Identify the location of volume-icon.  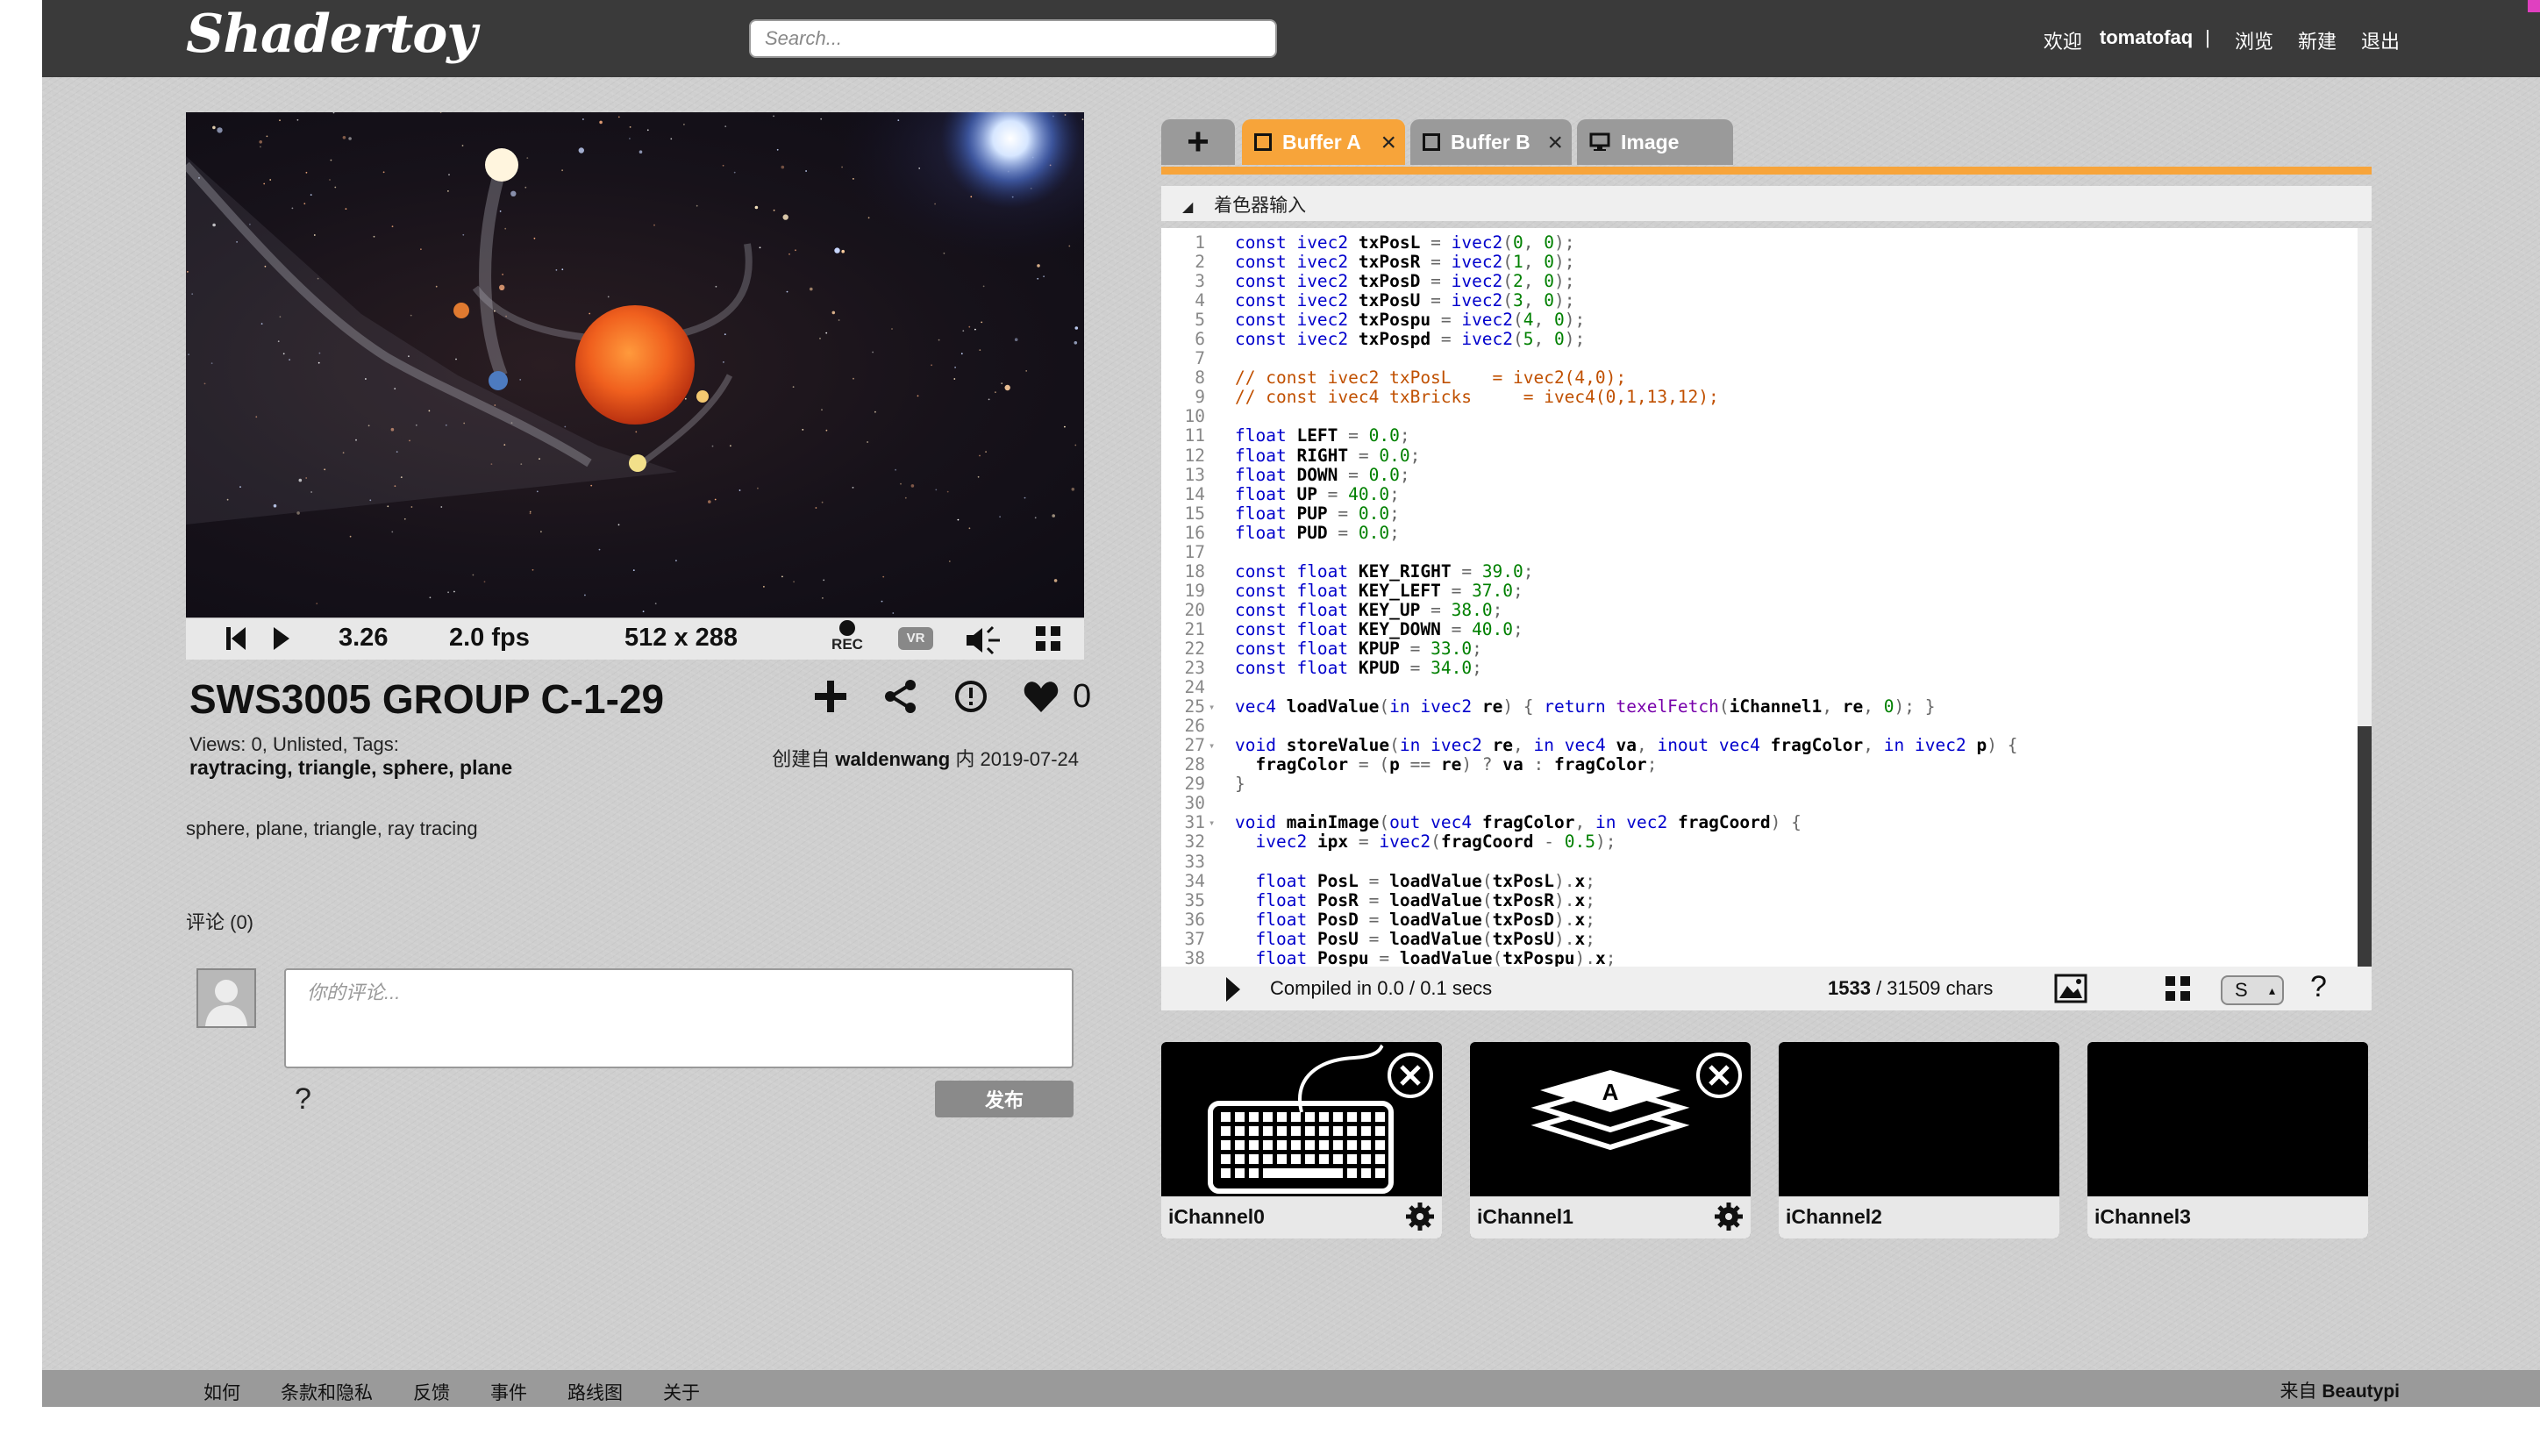
(983, 640).